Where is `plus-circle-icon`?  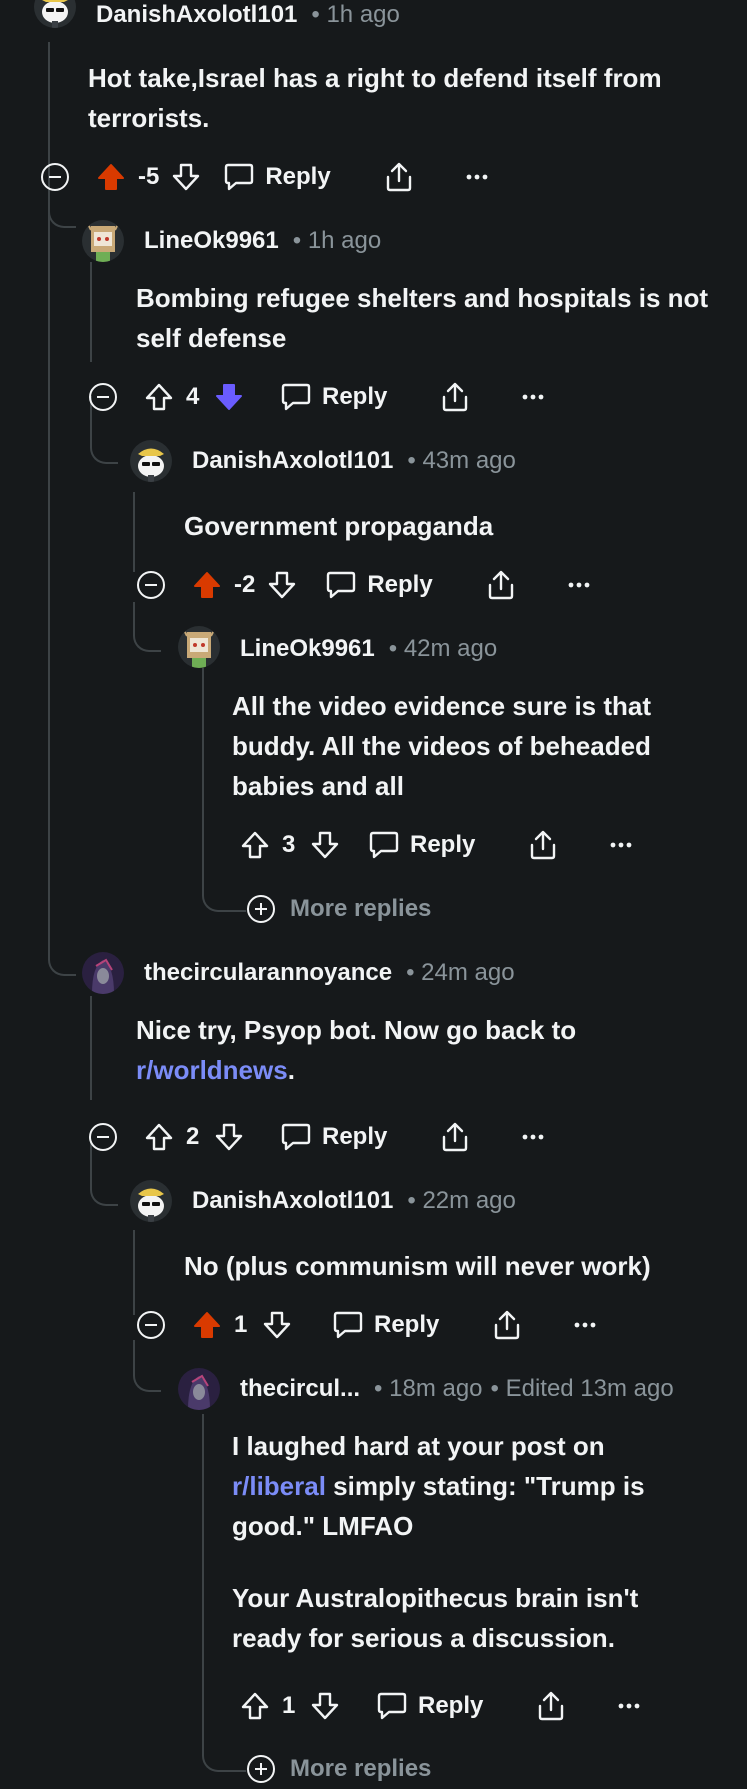 plus-circle-icon is located at coordinates (261, 1769).